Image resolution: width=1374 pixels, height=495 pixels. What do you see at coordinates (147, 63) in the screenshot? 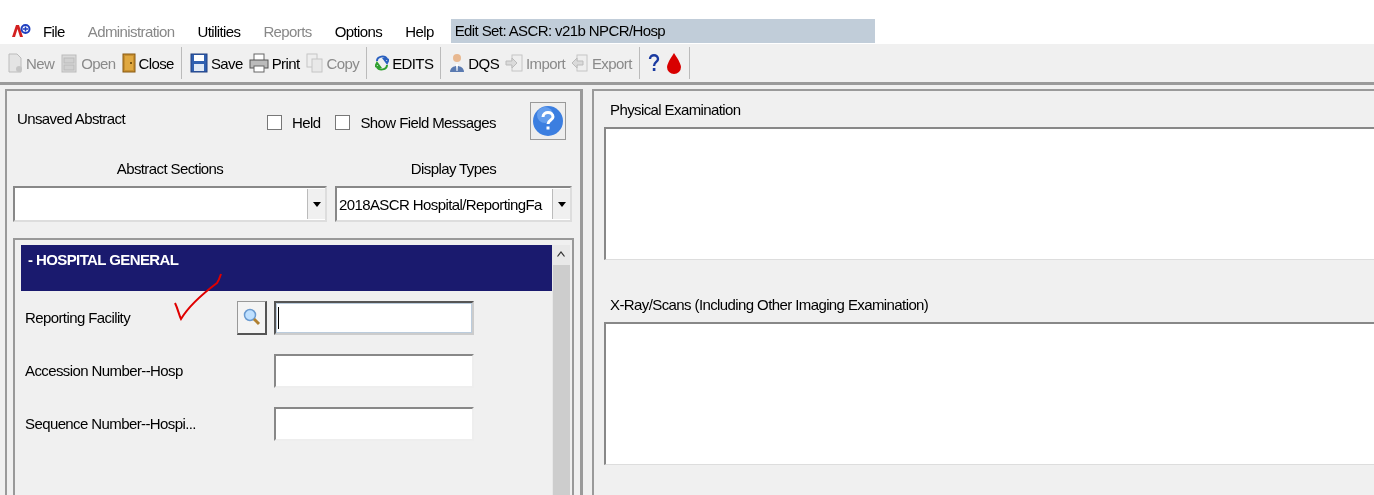
I see `toolbar-button: Close` at bounding box center [147, 63].